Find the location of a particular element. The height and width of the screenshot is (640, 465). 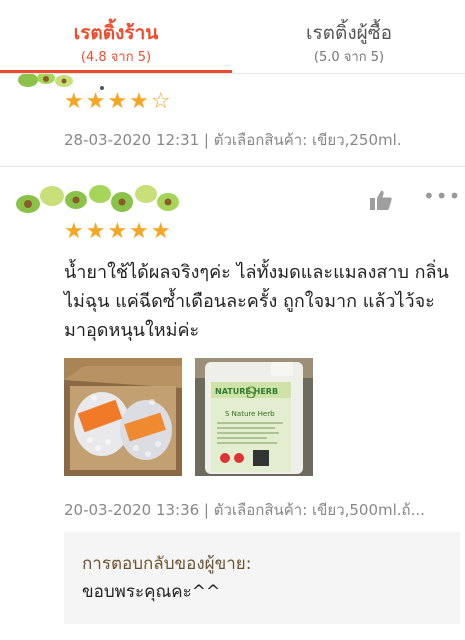

tab-shop-rating-score: (4.8 จาก 5) is located at coordinates (116, 57).